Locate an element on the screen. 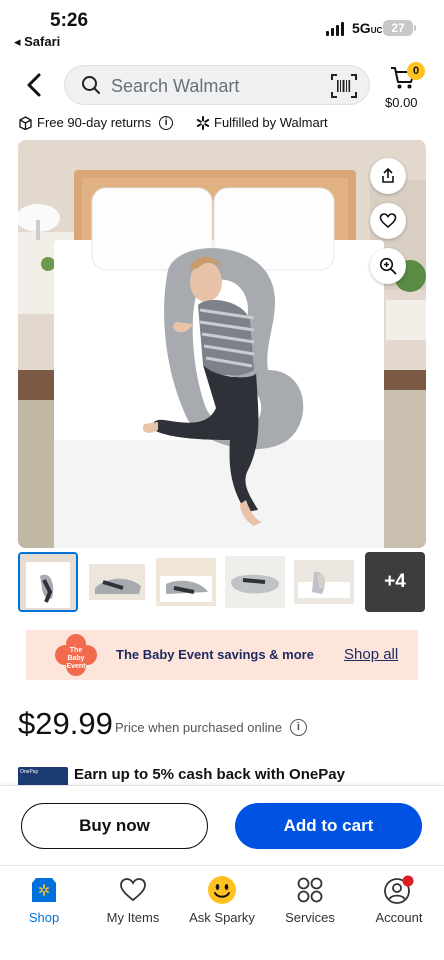  share-icon is located at coordinates (388, 175).